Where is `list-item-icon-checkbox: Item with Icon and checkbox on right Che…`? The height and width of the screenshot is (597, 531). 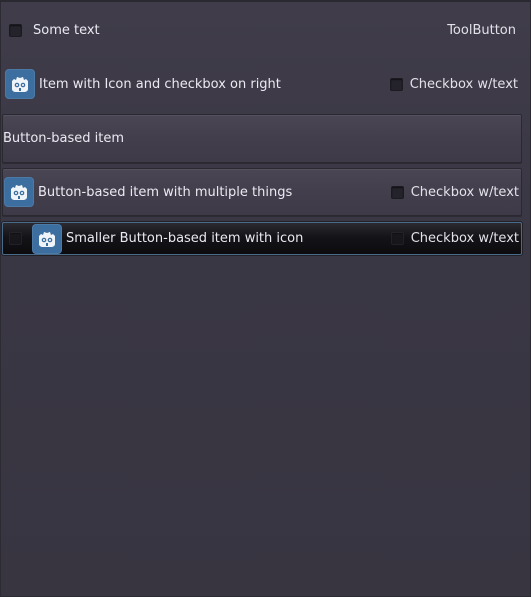 list-item-icon-checkbox: Item with Icon and checkbox on right Che… is located at coordinates (262, 84).